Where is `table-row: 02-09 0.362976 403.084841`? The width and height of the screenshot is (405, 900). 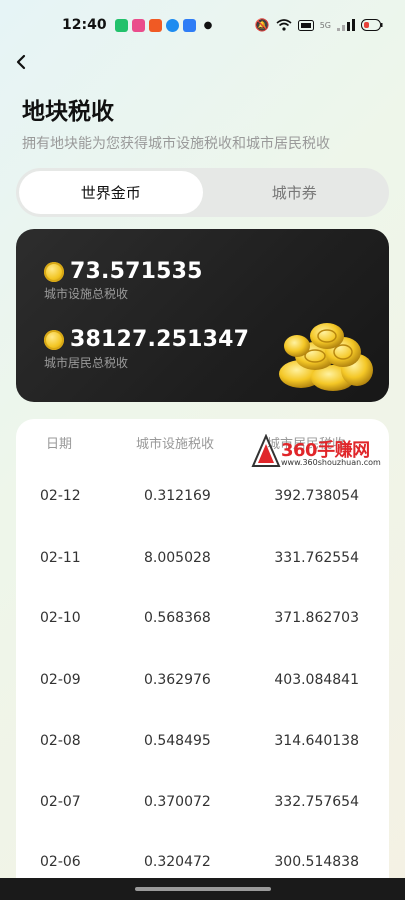
table-row: 02-09 0.362976 403.084841 is located at coordinates (202, 683).